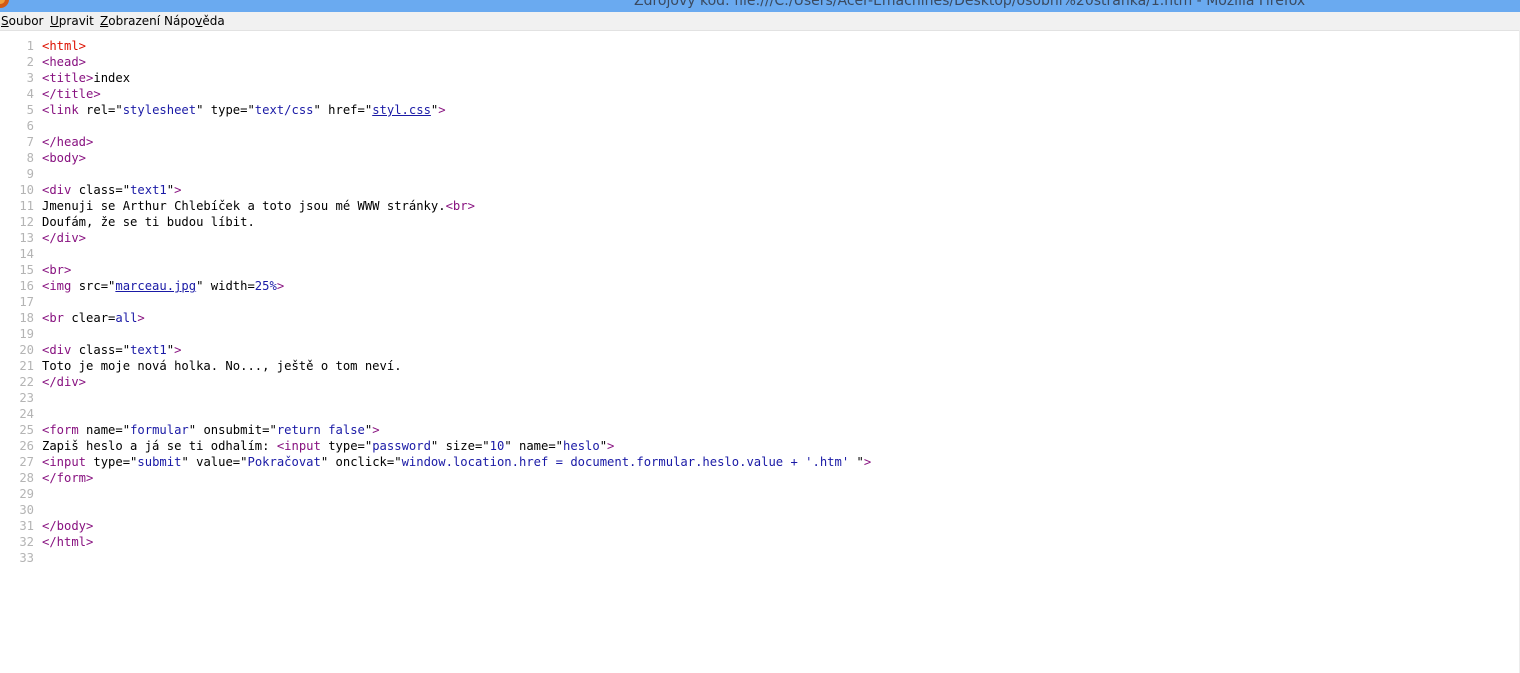 The height and width of the screenshot is (673, 1520). I want to click on source-attr: name=", so click(108, 430).